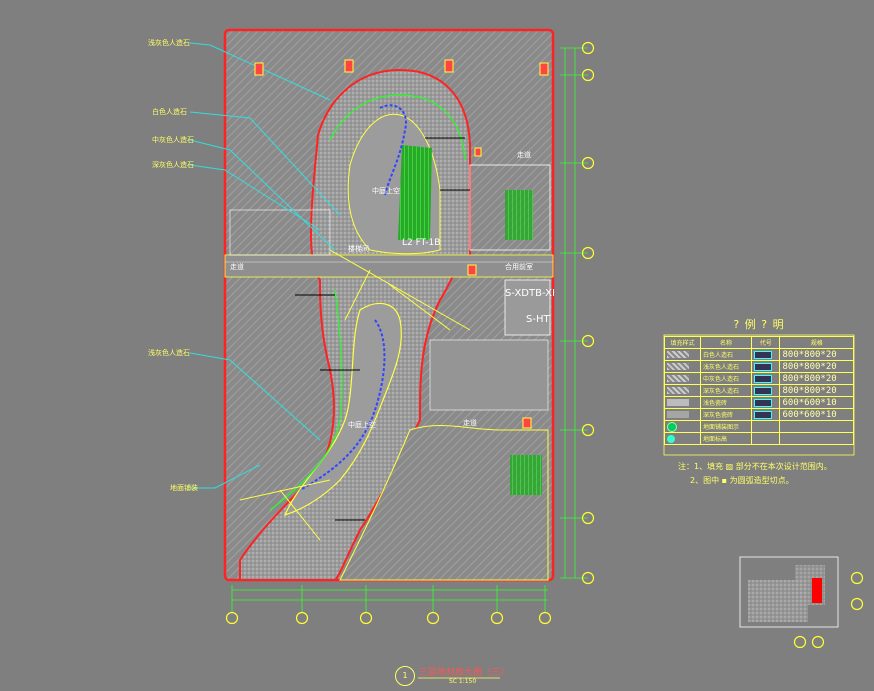 The height and width of the screenshot is (691, 874). Describe the element at coordinates (682, 342) in the screenshot. I see `legend-header-fill: 填充样式` at that location.